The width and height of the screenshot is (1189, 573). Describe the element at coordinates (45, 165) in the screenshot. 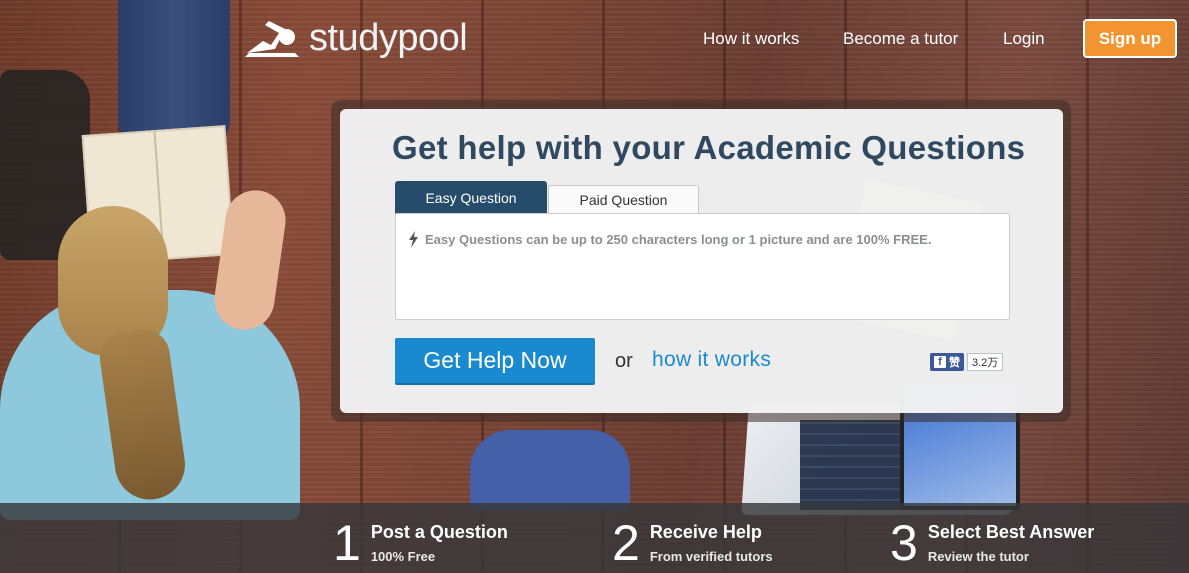

I see `backpack-decoration` at that location.